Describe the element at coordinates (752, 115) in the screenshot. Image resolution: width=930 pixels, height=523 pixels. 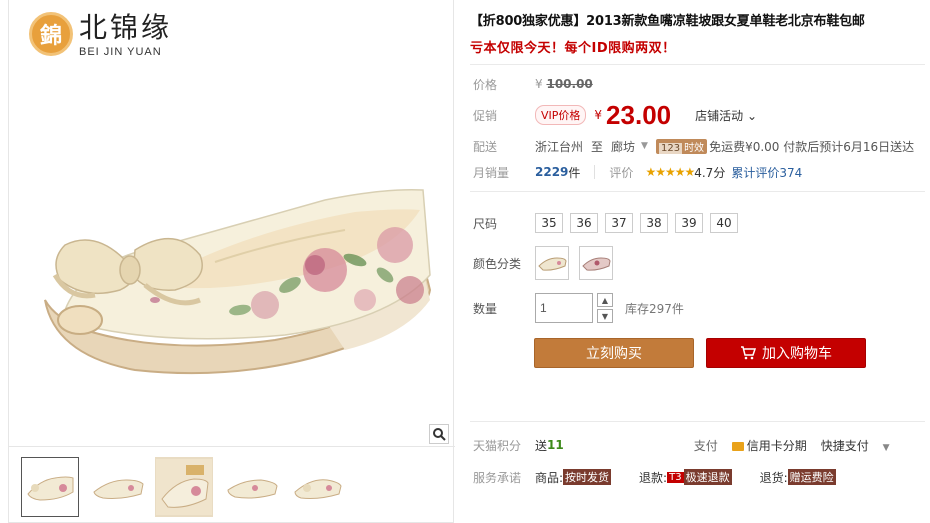
I see `chevron-down-icon: ⌄` at that location.